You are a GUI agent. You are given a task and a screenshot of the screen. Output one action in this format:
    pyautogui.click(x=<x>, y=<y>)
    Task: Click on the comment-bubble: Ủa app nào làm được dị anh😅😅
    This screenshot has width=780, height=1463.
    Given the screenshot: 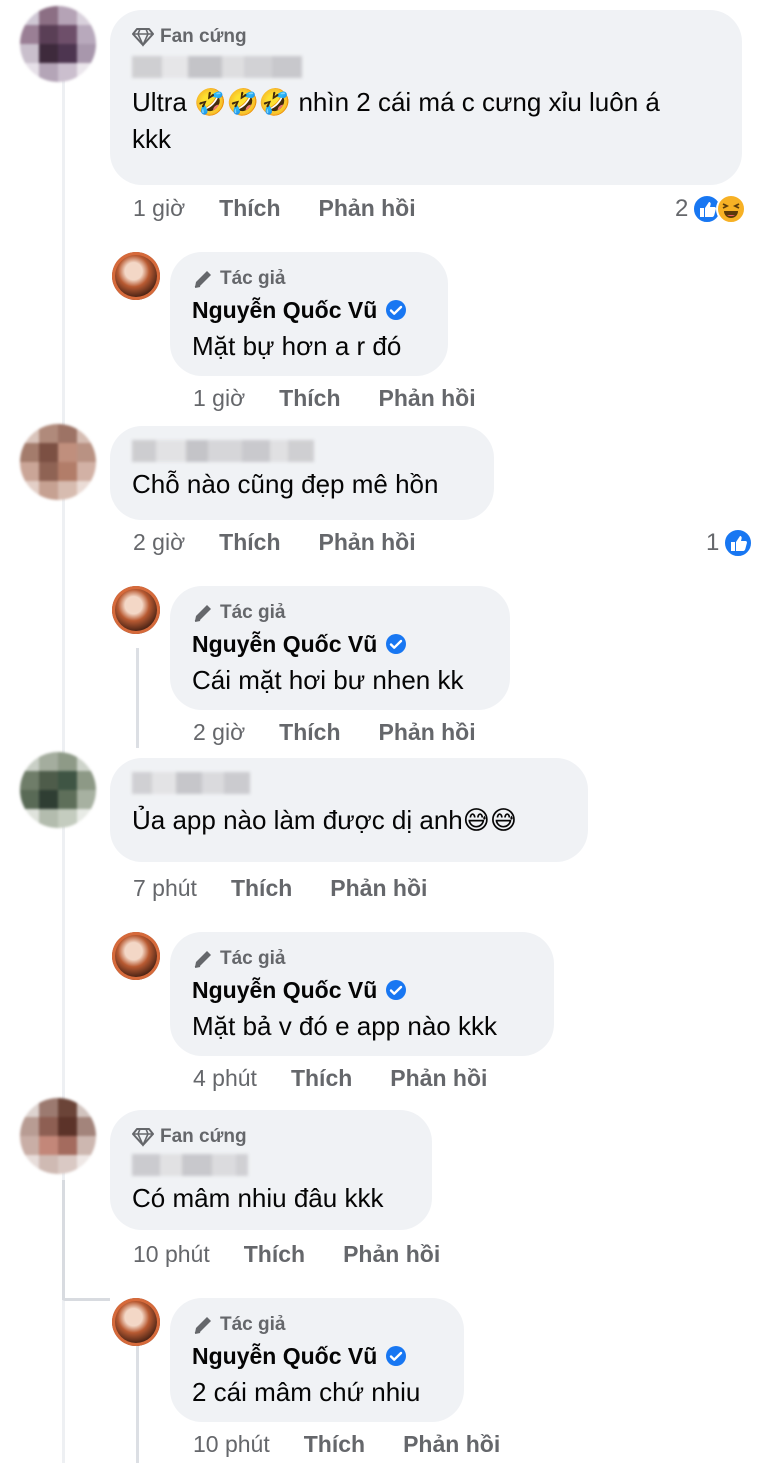 What is the action you would take?
    pyautogui.click(x=349, y=810)
    